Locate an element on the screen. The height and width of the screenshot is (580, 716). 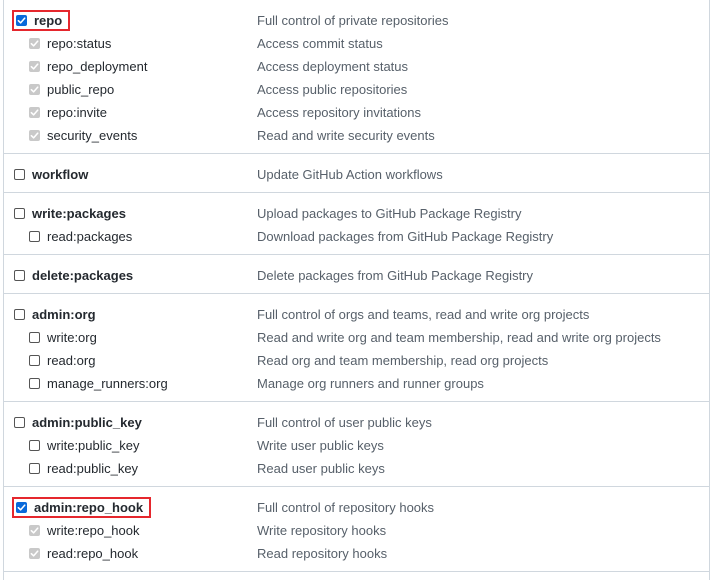
scope-name: security_events is located at coordinates (92, 135).